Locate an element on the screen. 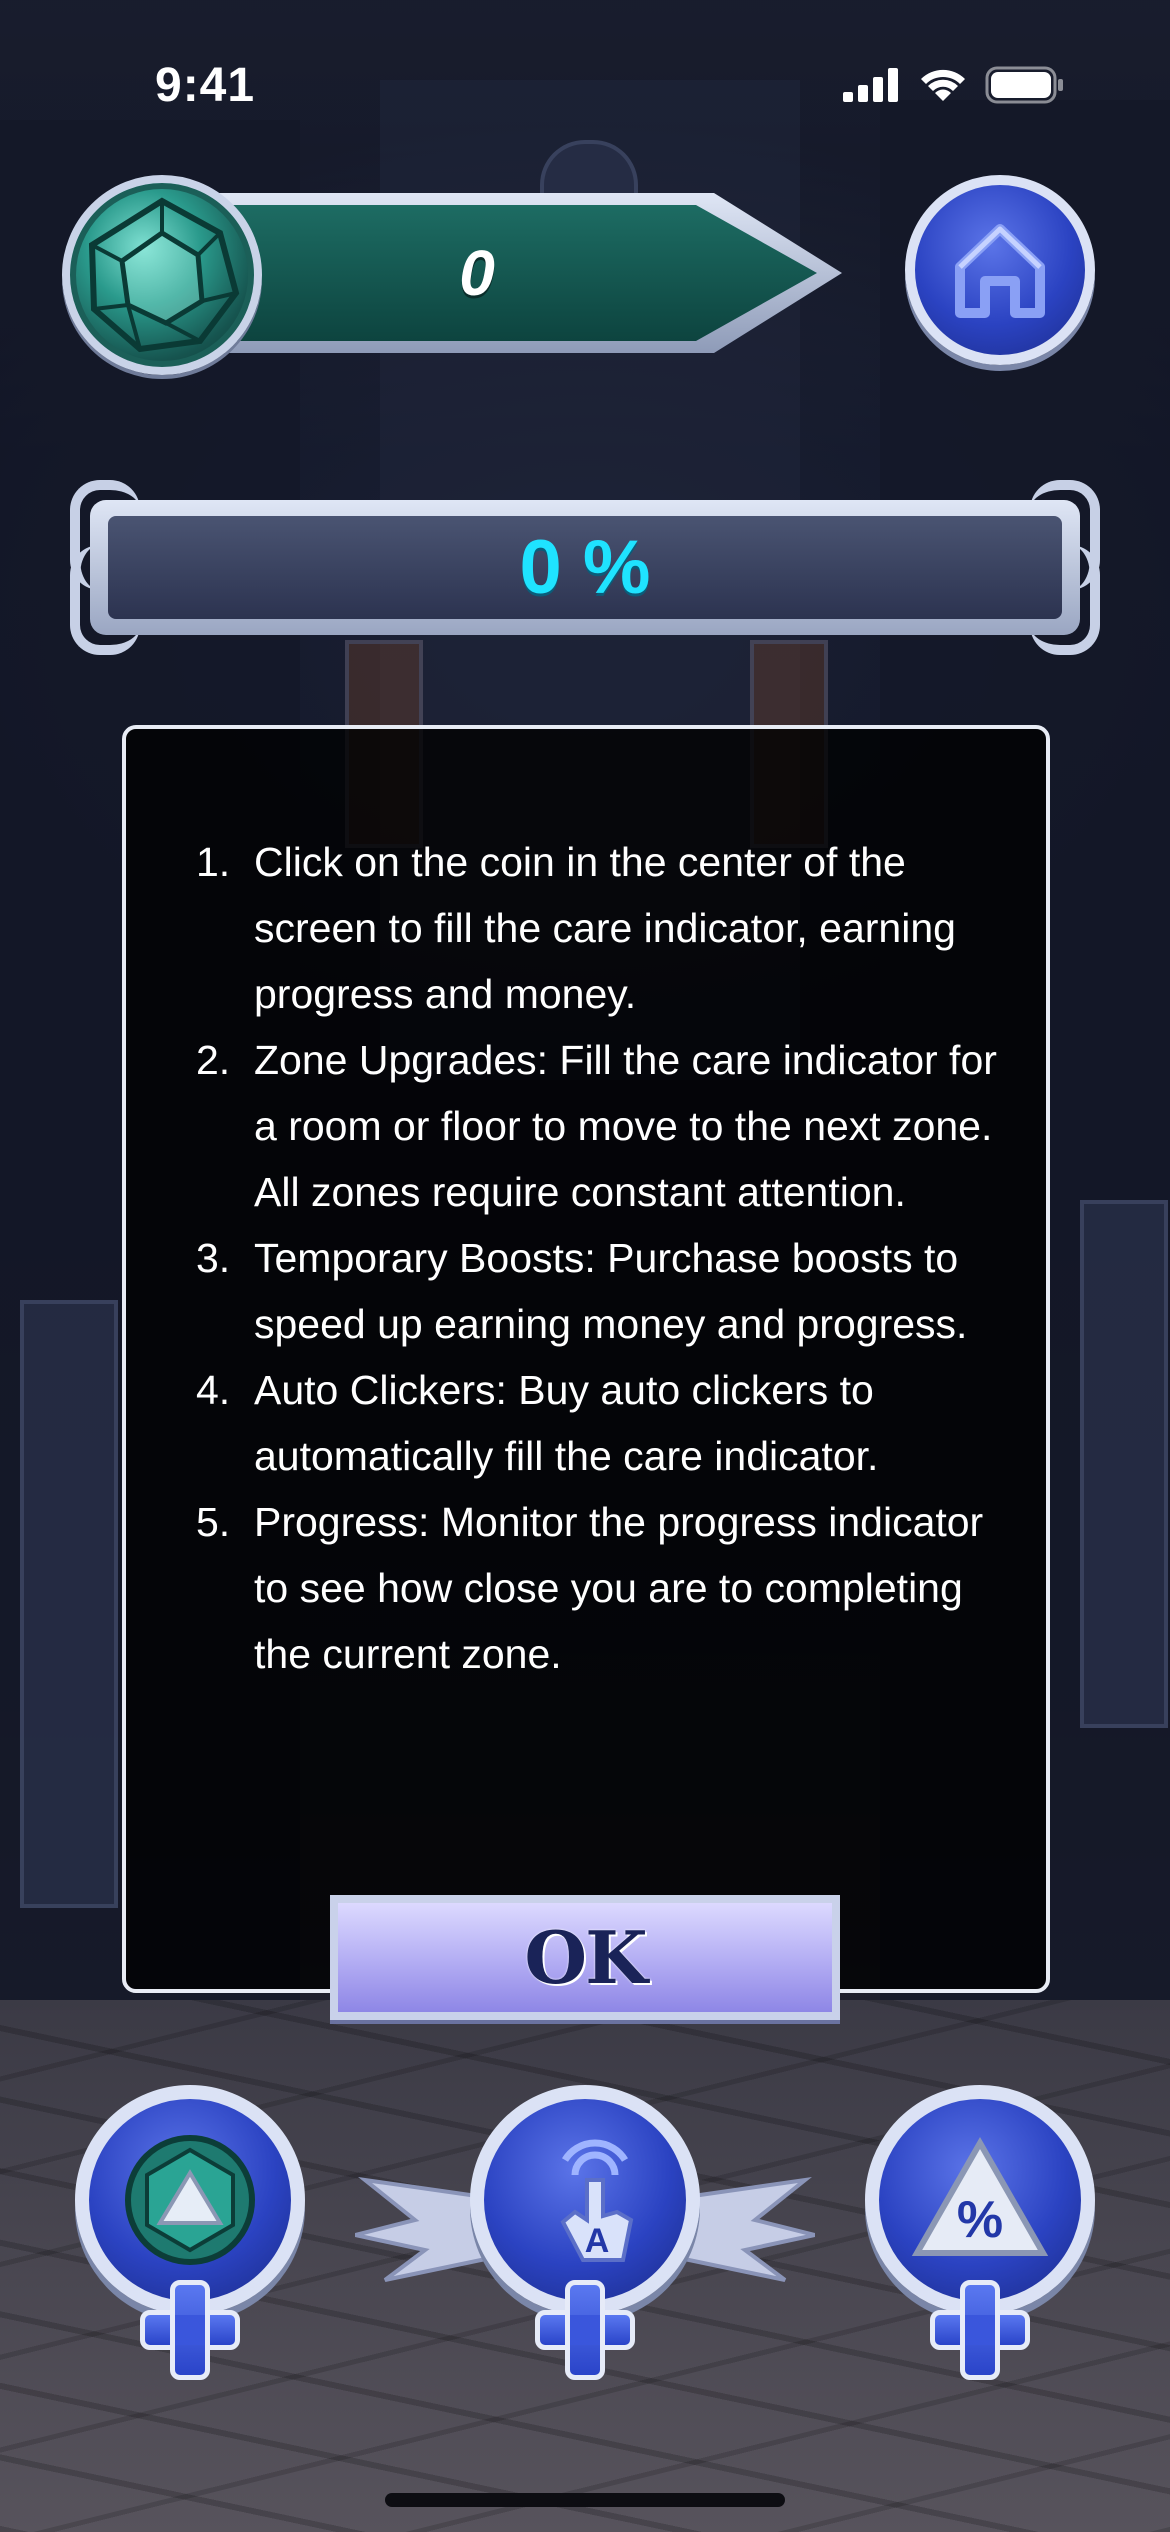 The height and width of the screenshot is (2532, 1170). auto-clicker-plus-icon is located at coordinates (585, 2330).